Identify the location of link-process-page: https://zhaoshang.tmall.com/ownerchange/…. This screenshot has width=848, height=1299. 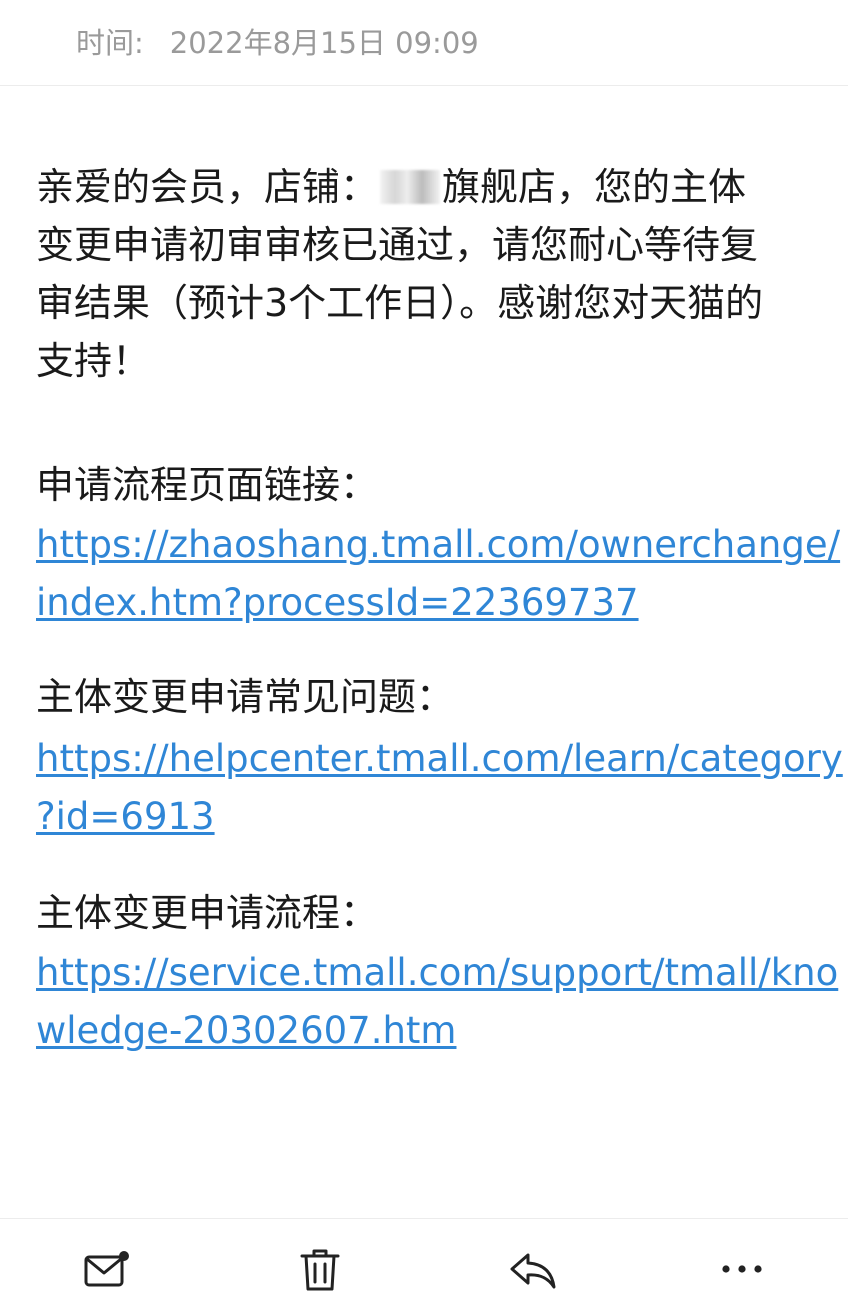
(438, 574).